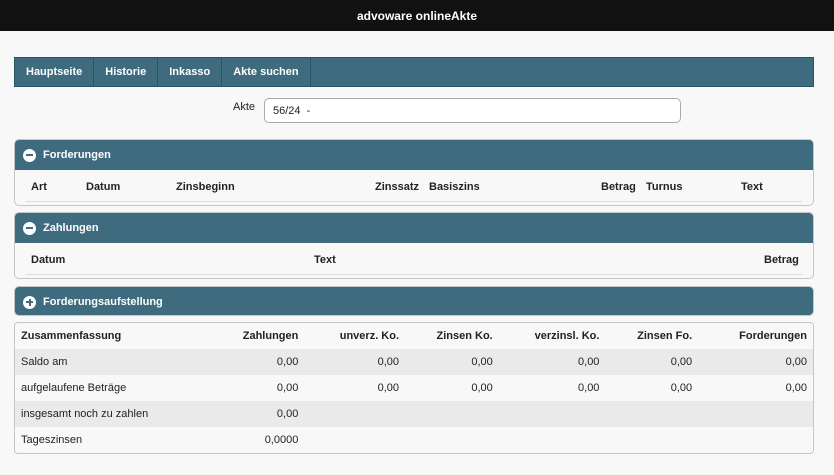 The width and height of the screenshot is (834, 475). Describe the element at coordinates (665, 336) in the screenshot. I see `header-zinsen-fo: Zinsen Fo.` at that location.